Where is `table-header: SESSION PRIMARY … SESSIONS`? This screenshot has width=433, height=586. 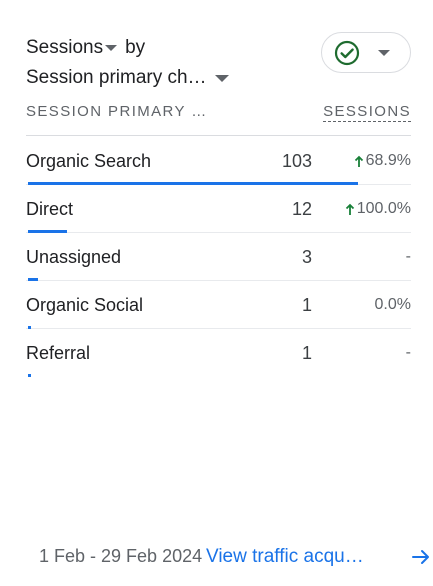
table-header: SESSION PRIMARY … SESSIONS is located at coordinates (218, 118).